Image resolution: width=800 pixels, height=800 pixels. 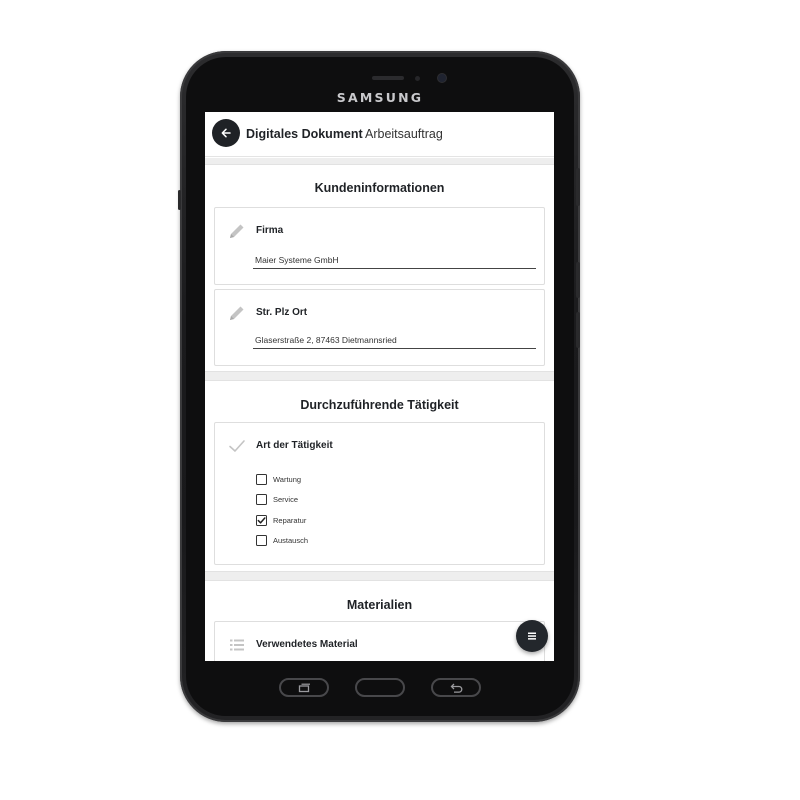 What do you see at coordinates (379, 246) in the screenshot?
I see `company-card: Firma` at bounding box center [379, 246].